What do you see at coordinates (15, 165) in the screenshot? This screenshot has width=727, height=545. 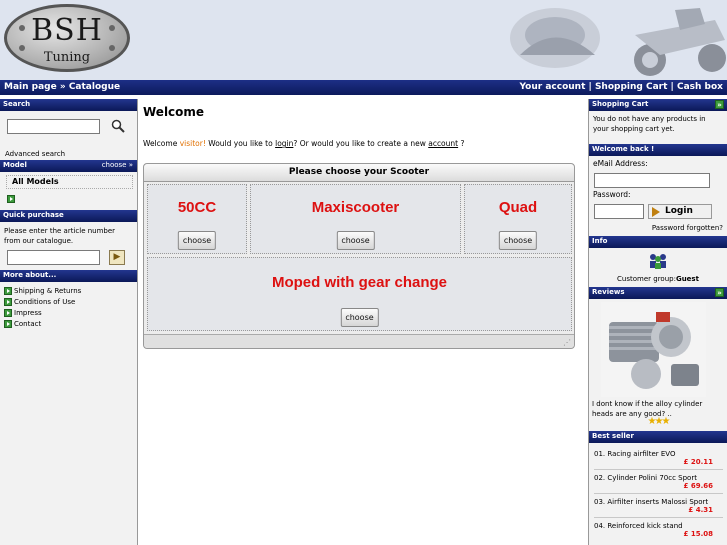 I see `model-box-title: Model` at bounding box center [15, 165].